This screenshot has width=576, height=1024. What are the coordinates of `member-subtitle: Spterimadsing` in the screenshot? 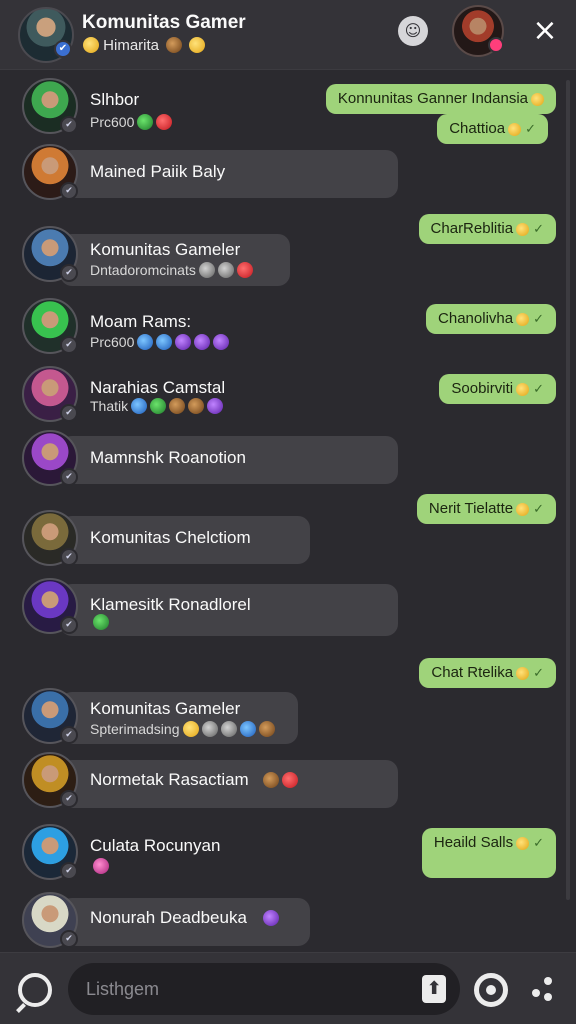 It's located at (182, 729).